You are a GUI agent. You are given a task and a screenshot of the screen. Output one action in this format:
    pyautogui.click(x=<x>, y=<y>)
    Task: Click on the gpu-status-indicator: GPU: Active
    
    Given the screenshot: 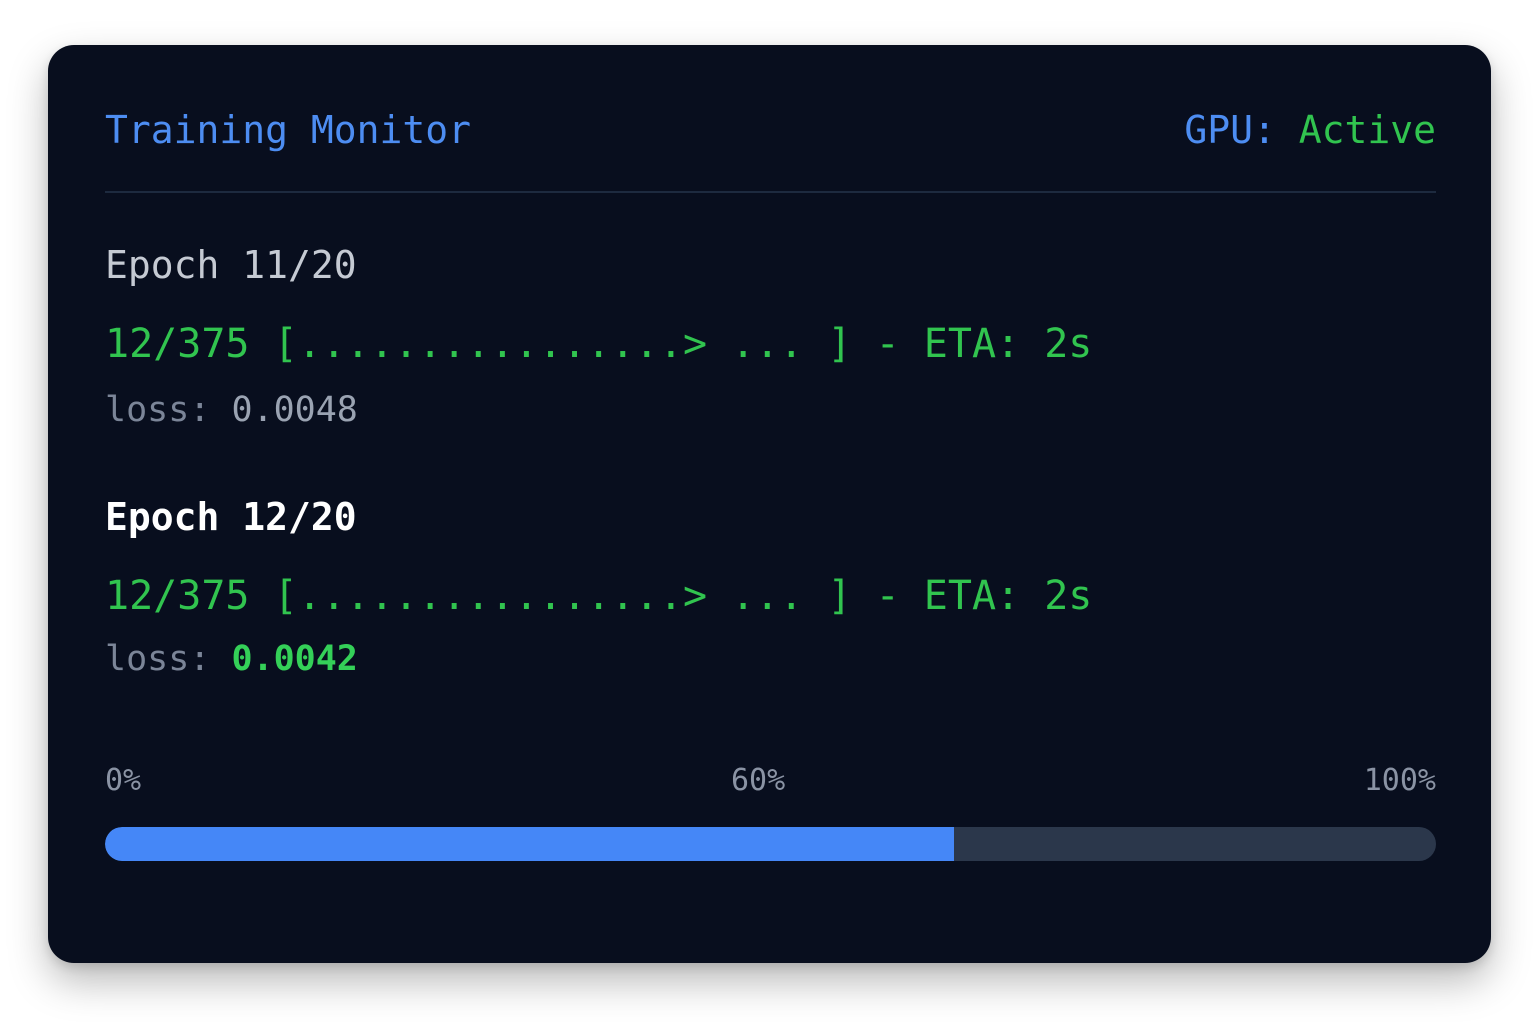 What is the action you would take?
    pyautogui.click(x=1310, y=130)
    